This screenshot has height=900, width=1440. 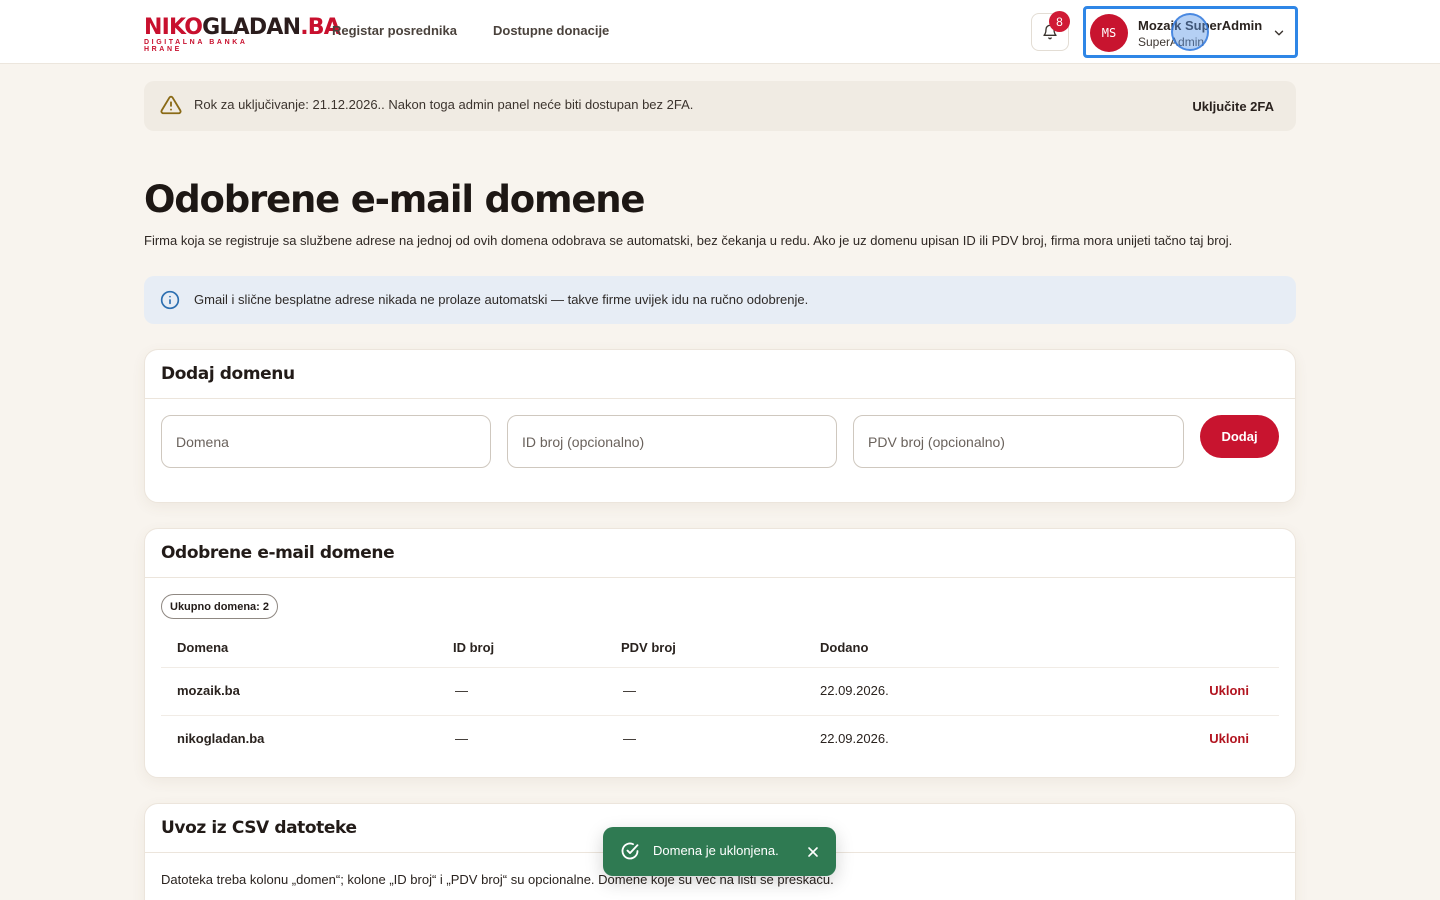 What do you see at coordinates (813, 852) in the screenshot?
I see `close-icon` at bounding box center [813, 852].